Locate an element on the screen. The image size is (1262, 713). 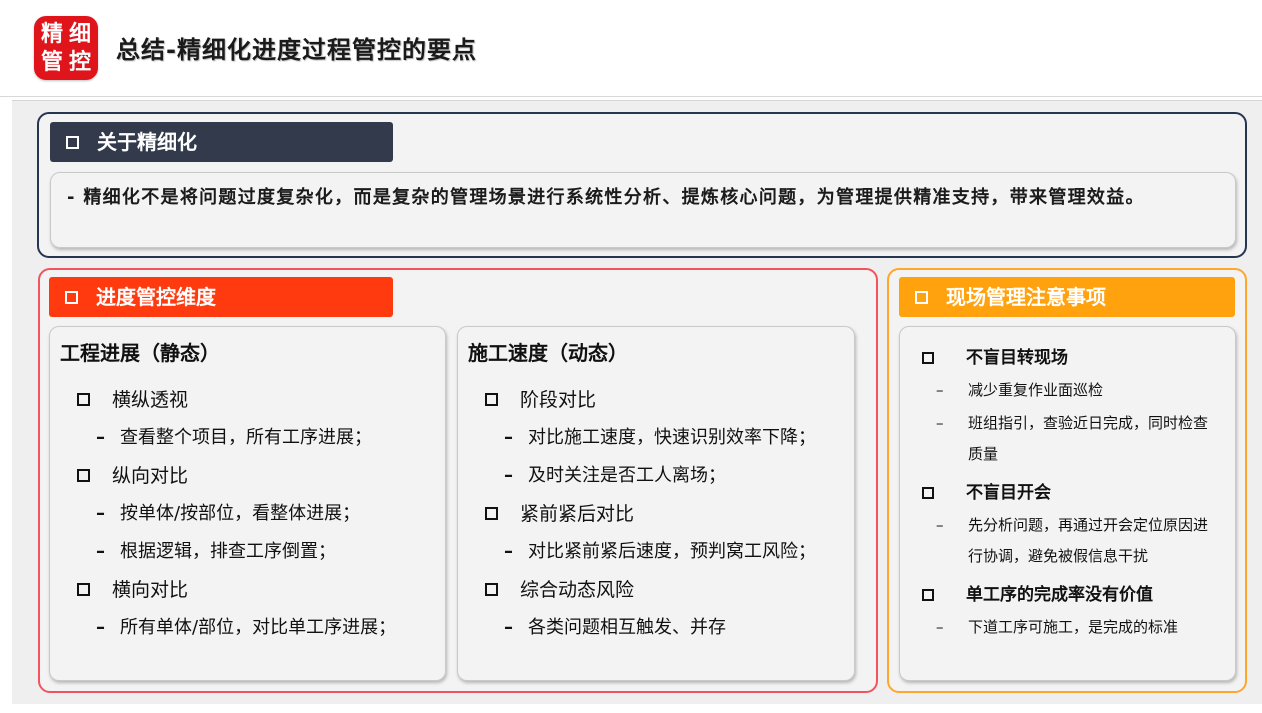
sub-item: – 下道工序可施工，是完成的标准 is located at coordinates (1067, 627).